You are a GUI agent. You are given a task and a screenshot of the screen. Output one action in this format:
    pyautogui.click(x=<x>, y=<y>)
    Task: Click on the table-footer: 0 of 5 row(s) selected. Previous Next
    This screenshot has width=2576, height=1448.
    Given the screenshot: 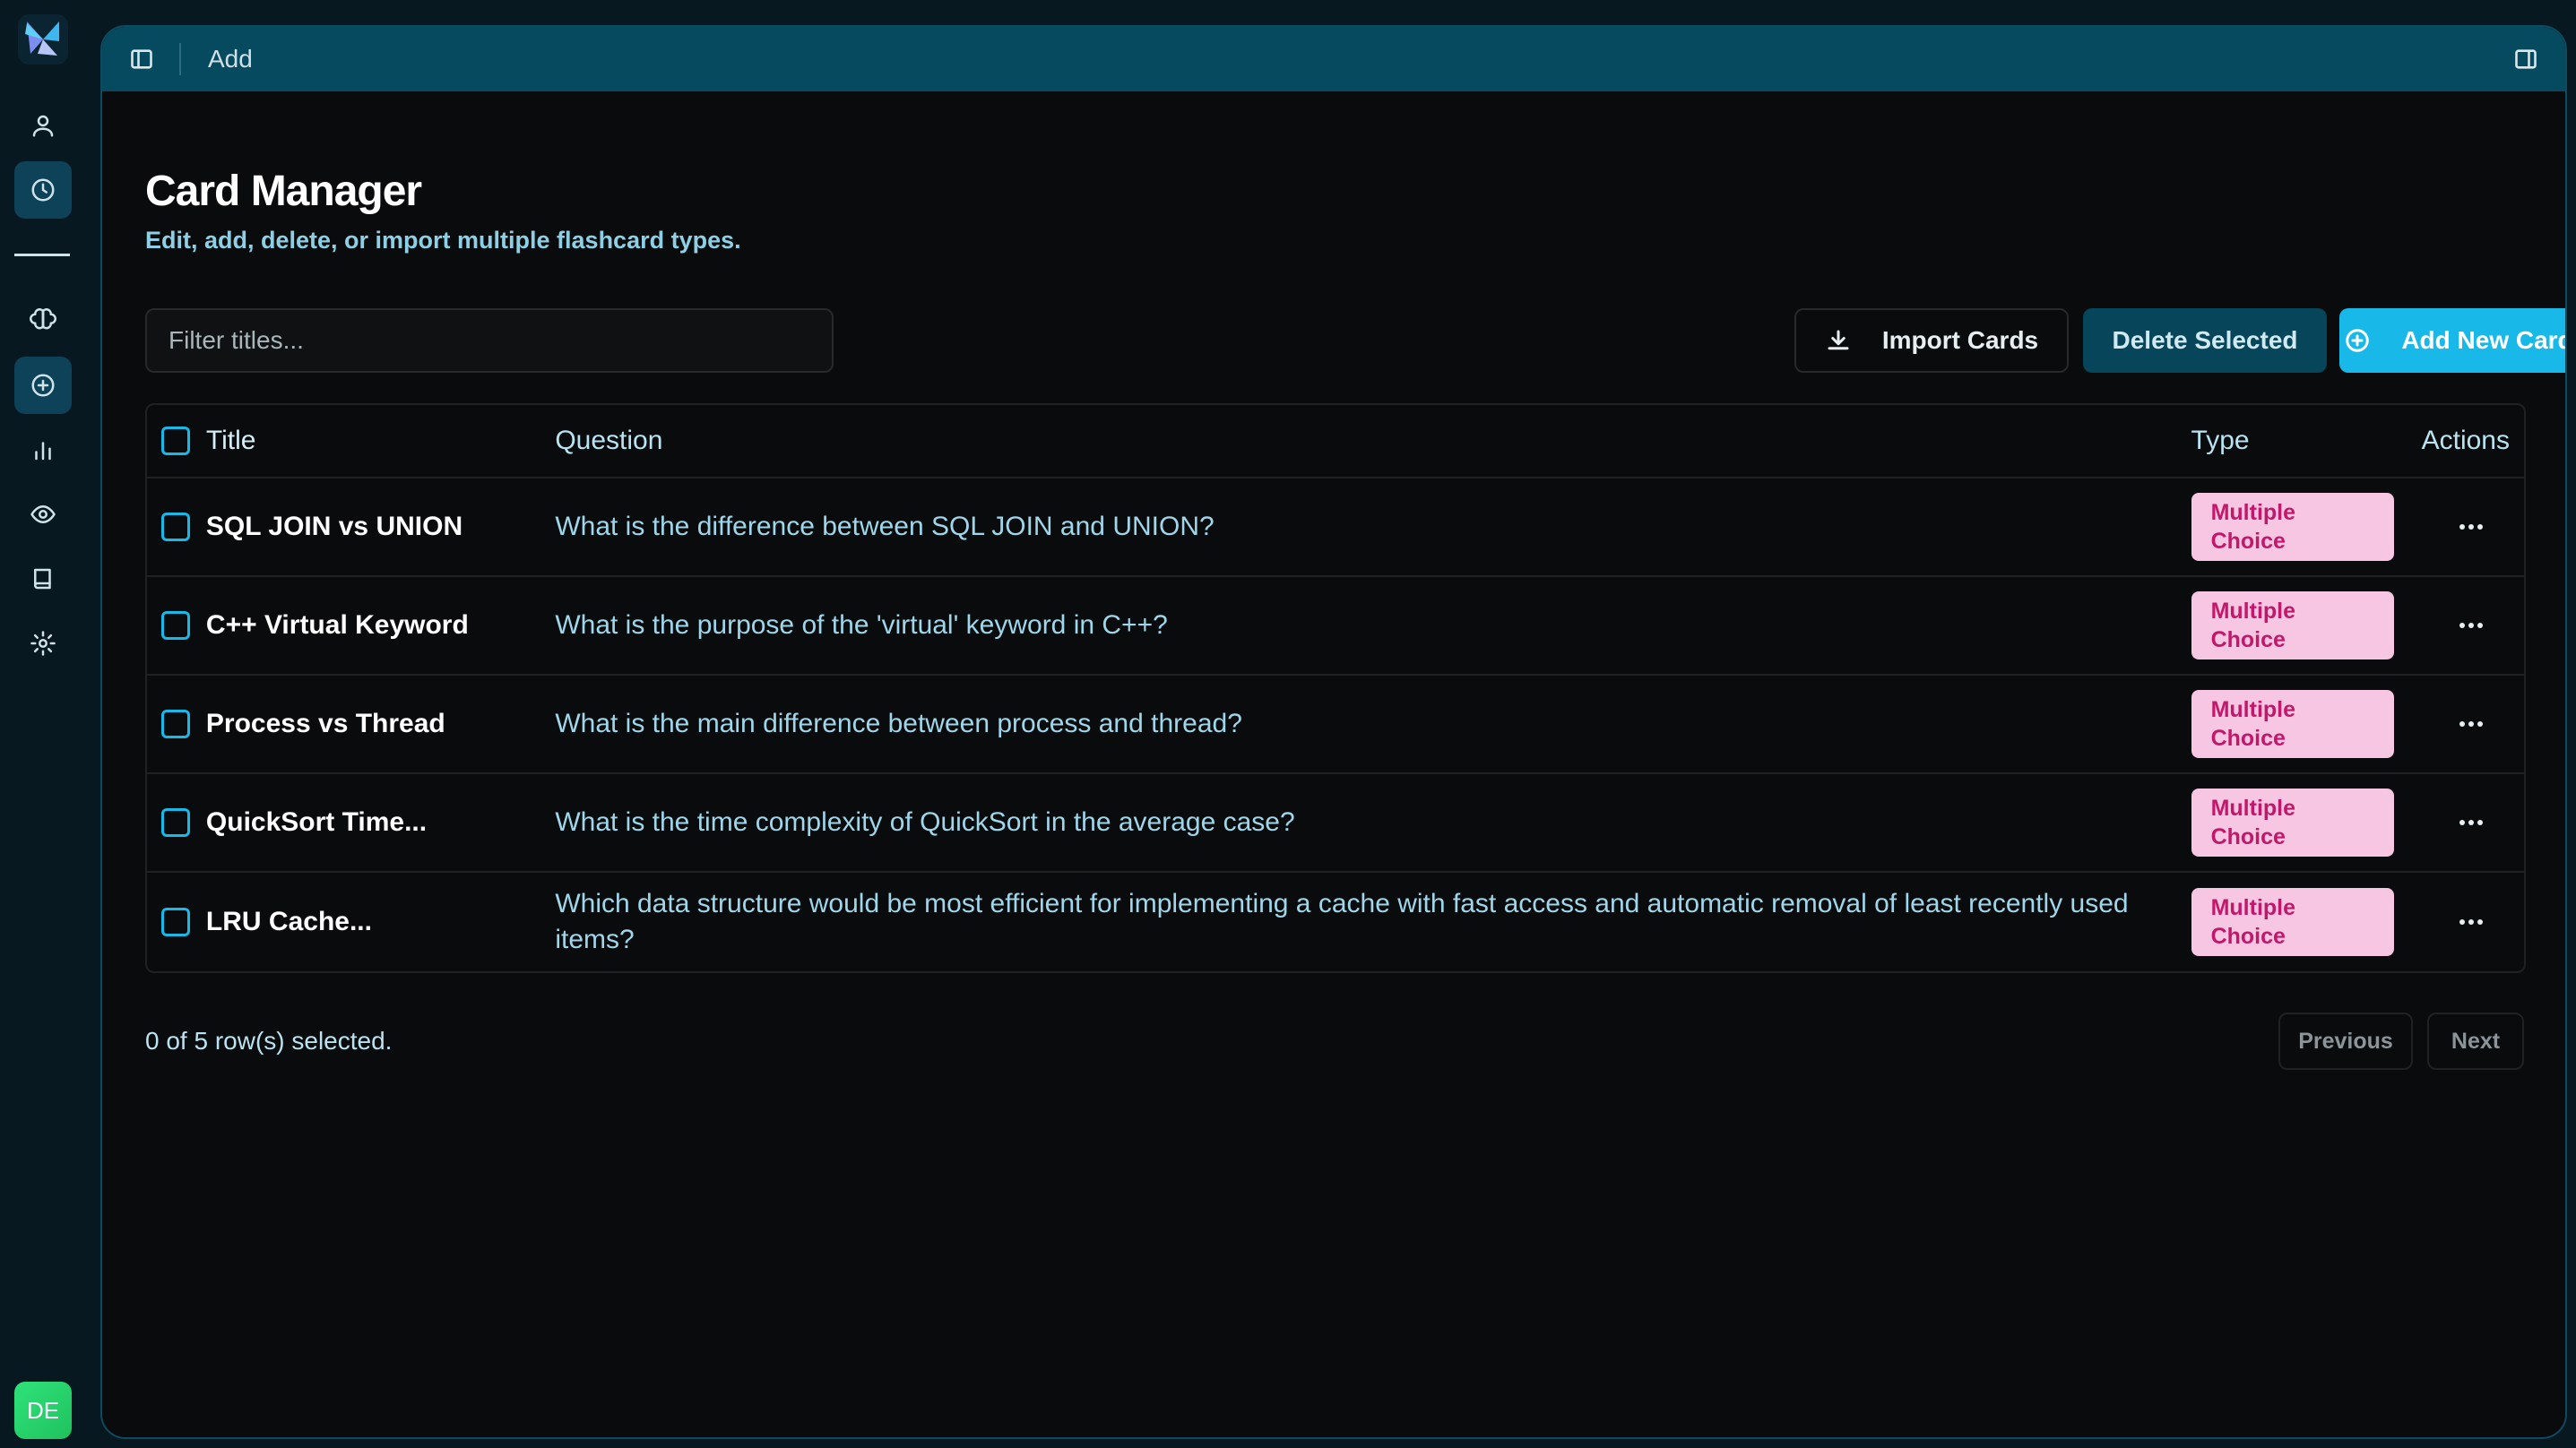 What is the action you would take?
    pyautogui.click(x=1335, y=1041)
    